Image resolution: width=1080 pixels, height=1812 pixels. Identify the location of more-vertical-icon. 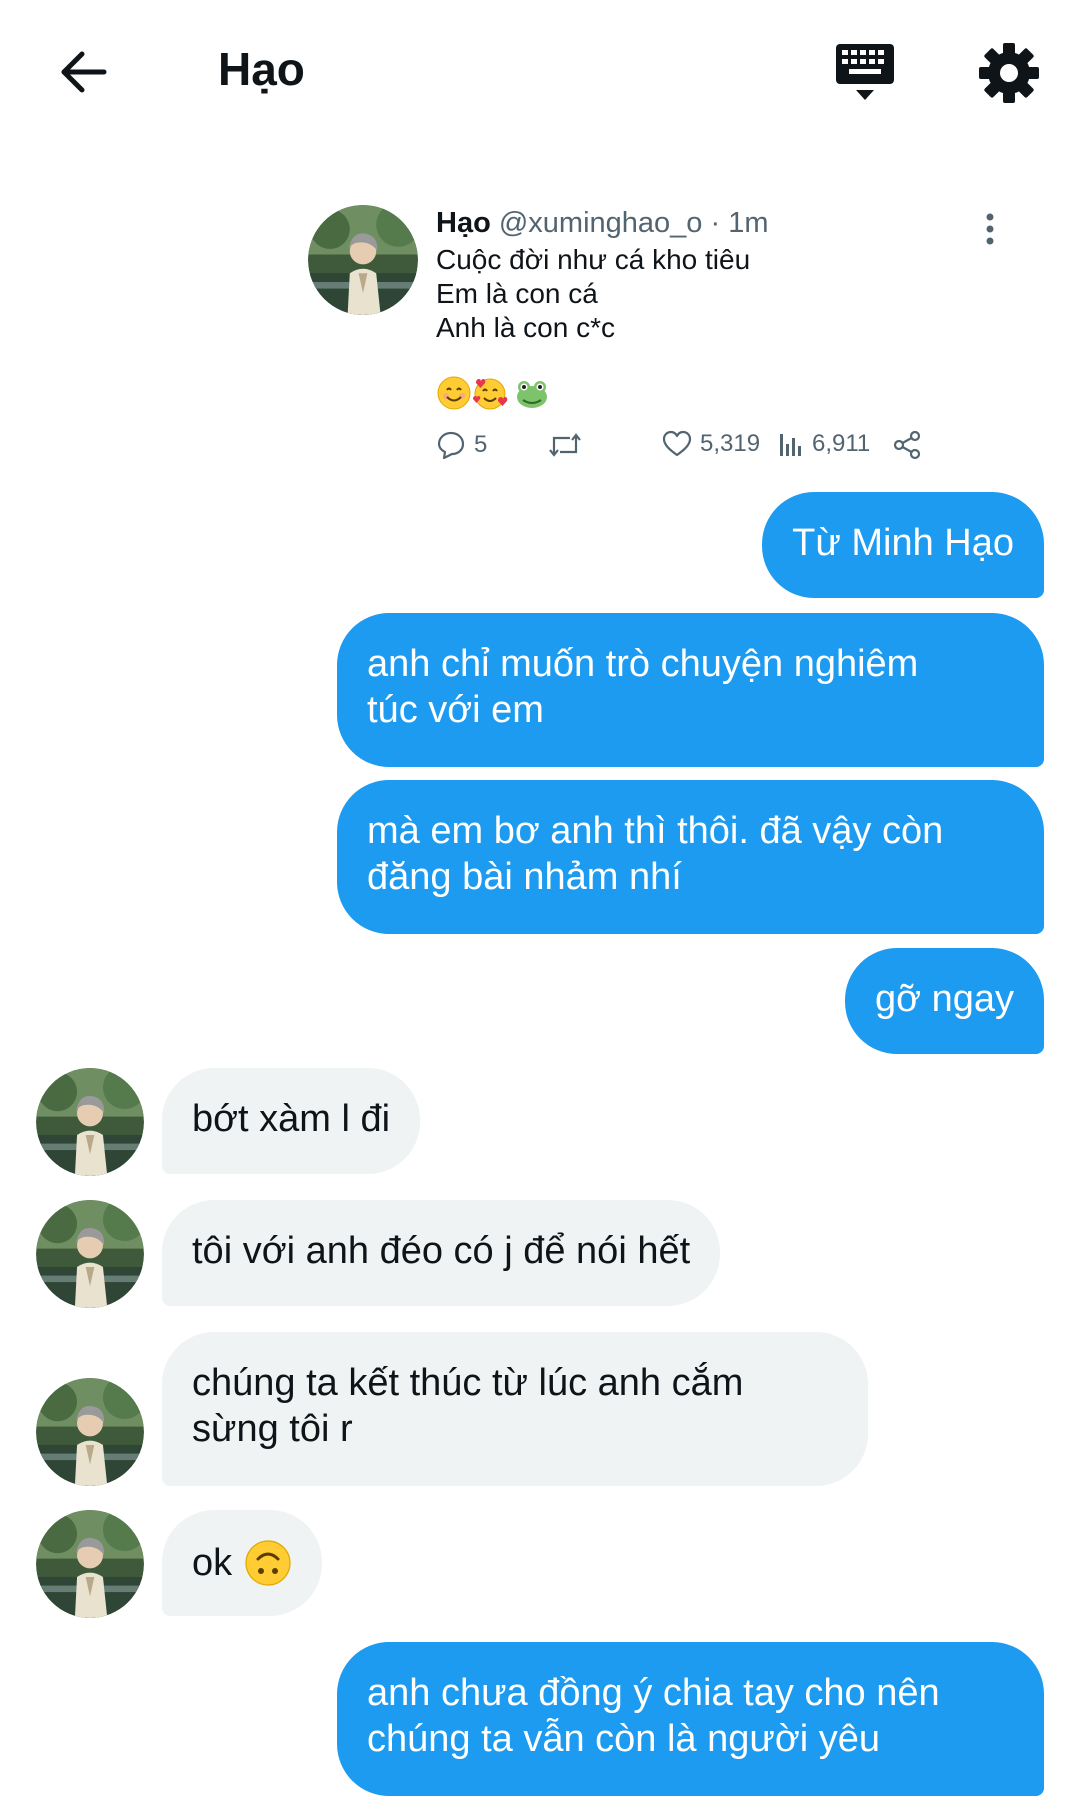
(990, 229).